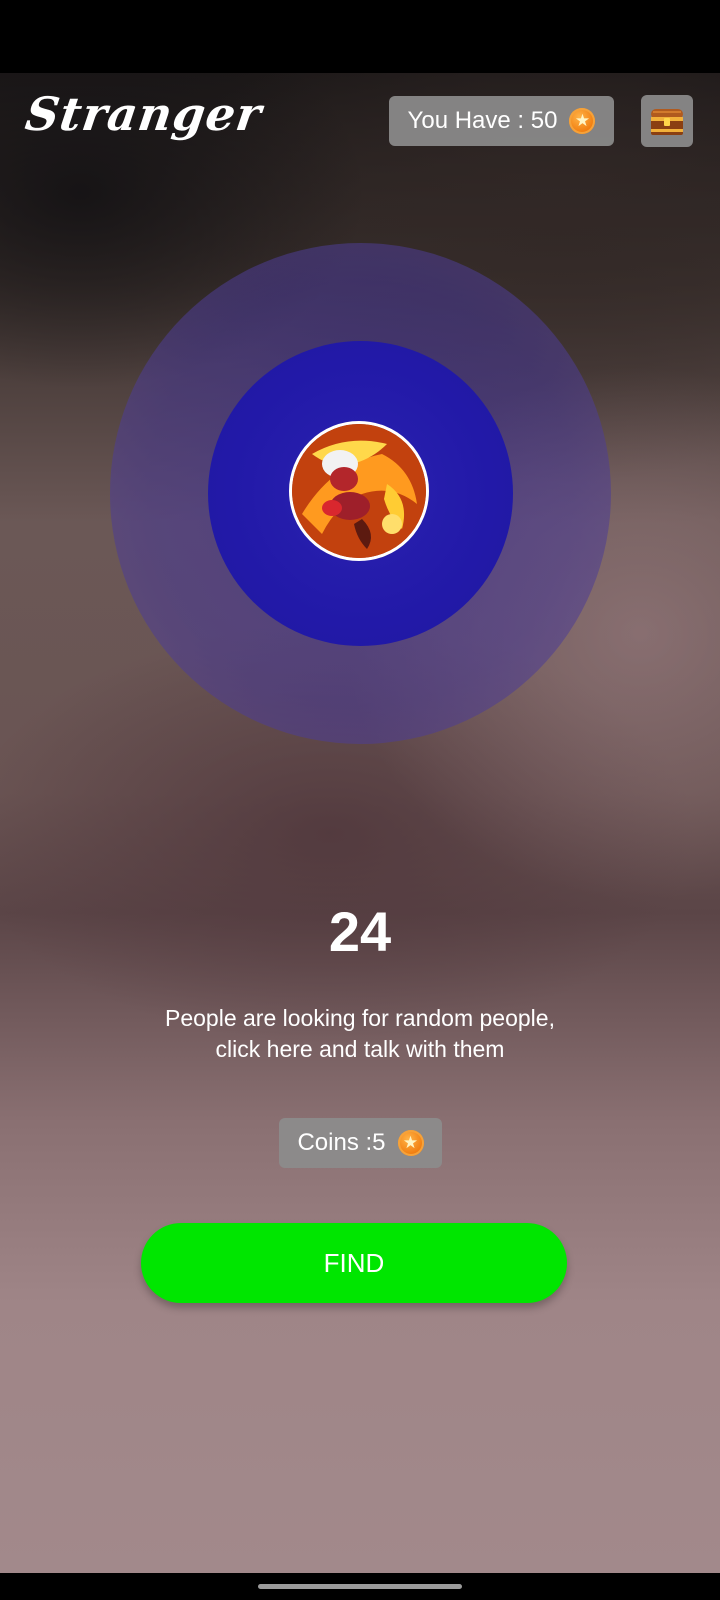 The image size is (720, 1600). What do you see at coordinates (341, 1142) in the screenshot?
I see `find-cost-label: Coins :5` at bounding box center [341, 1142].